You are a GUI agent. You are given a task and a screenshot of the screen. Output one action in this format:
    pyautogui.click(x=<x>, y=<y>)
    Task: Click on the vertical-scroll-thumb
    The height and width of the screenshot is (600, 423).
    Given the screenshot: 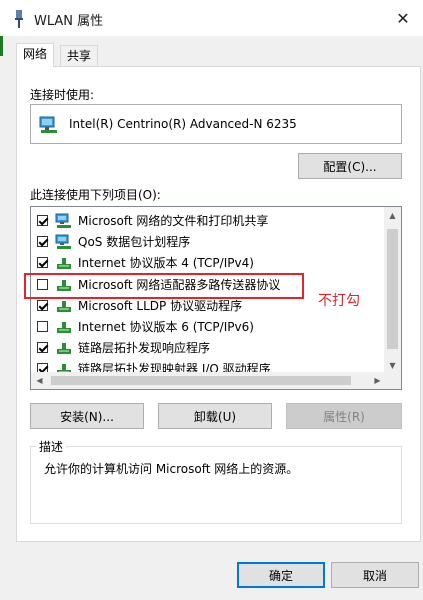 What is the action you would take?
    pyautogui.click(x=392, y=289)
    